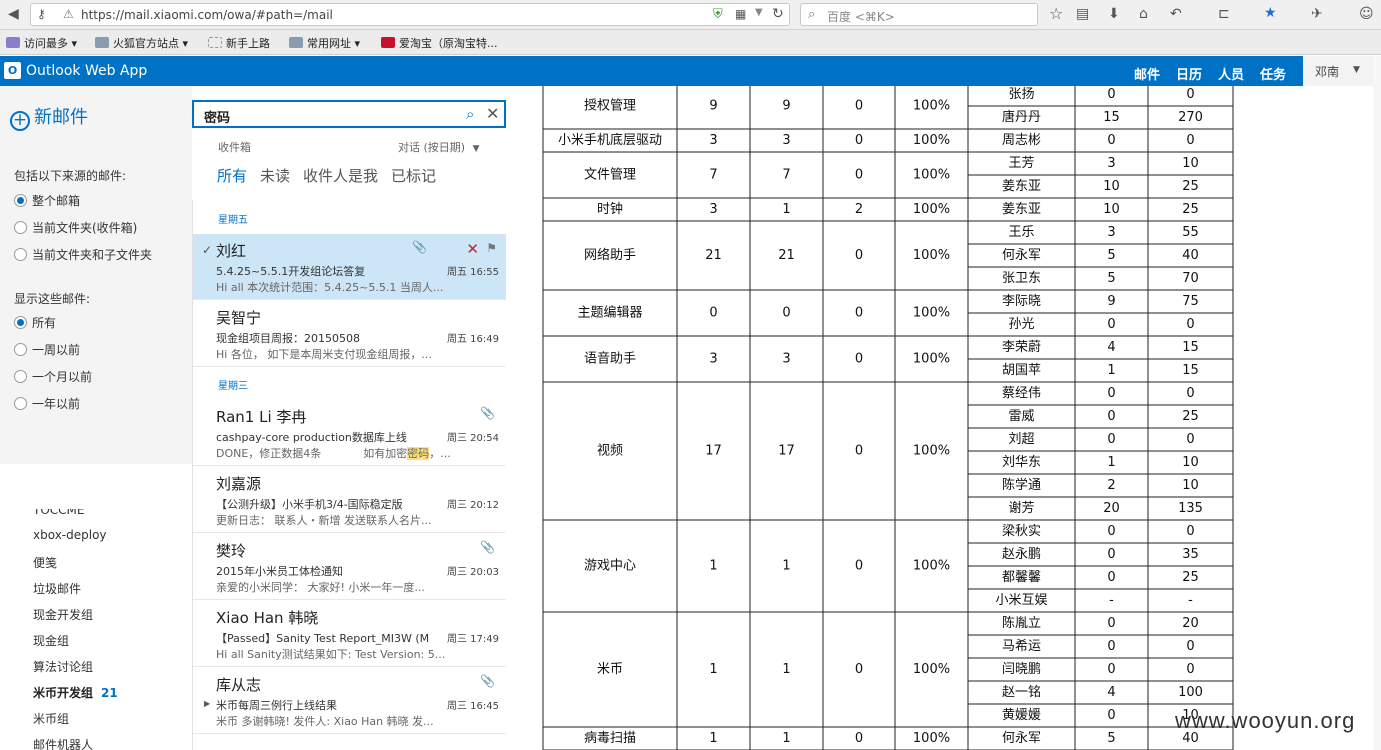 This screenshot has height=750, width=1381. Describe the element at coordinates (275, 175) in the screenshot. I see `filter-tab-unread: 未读` at that location.